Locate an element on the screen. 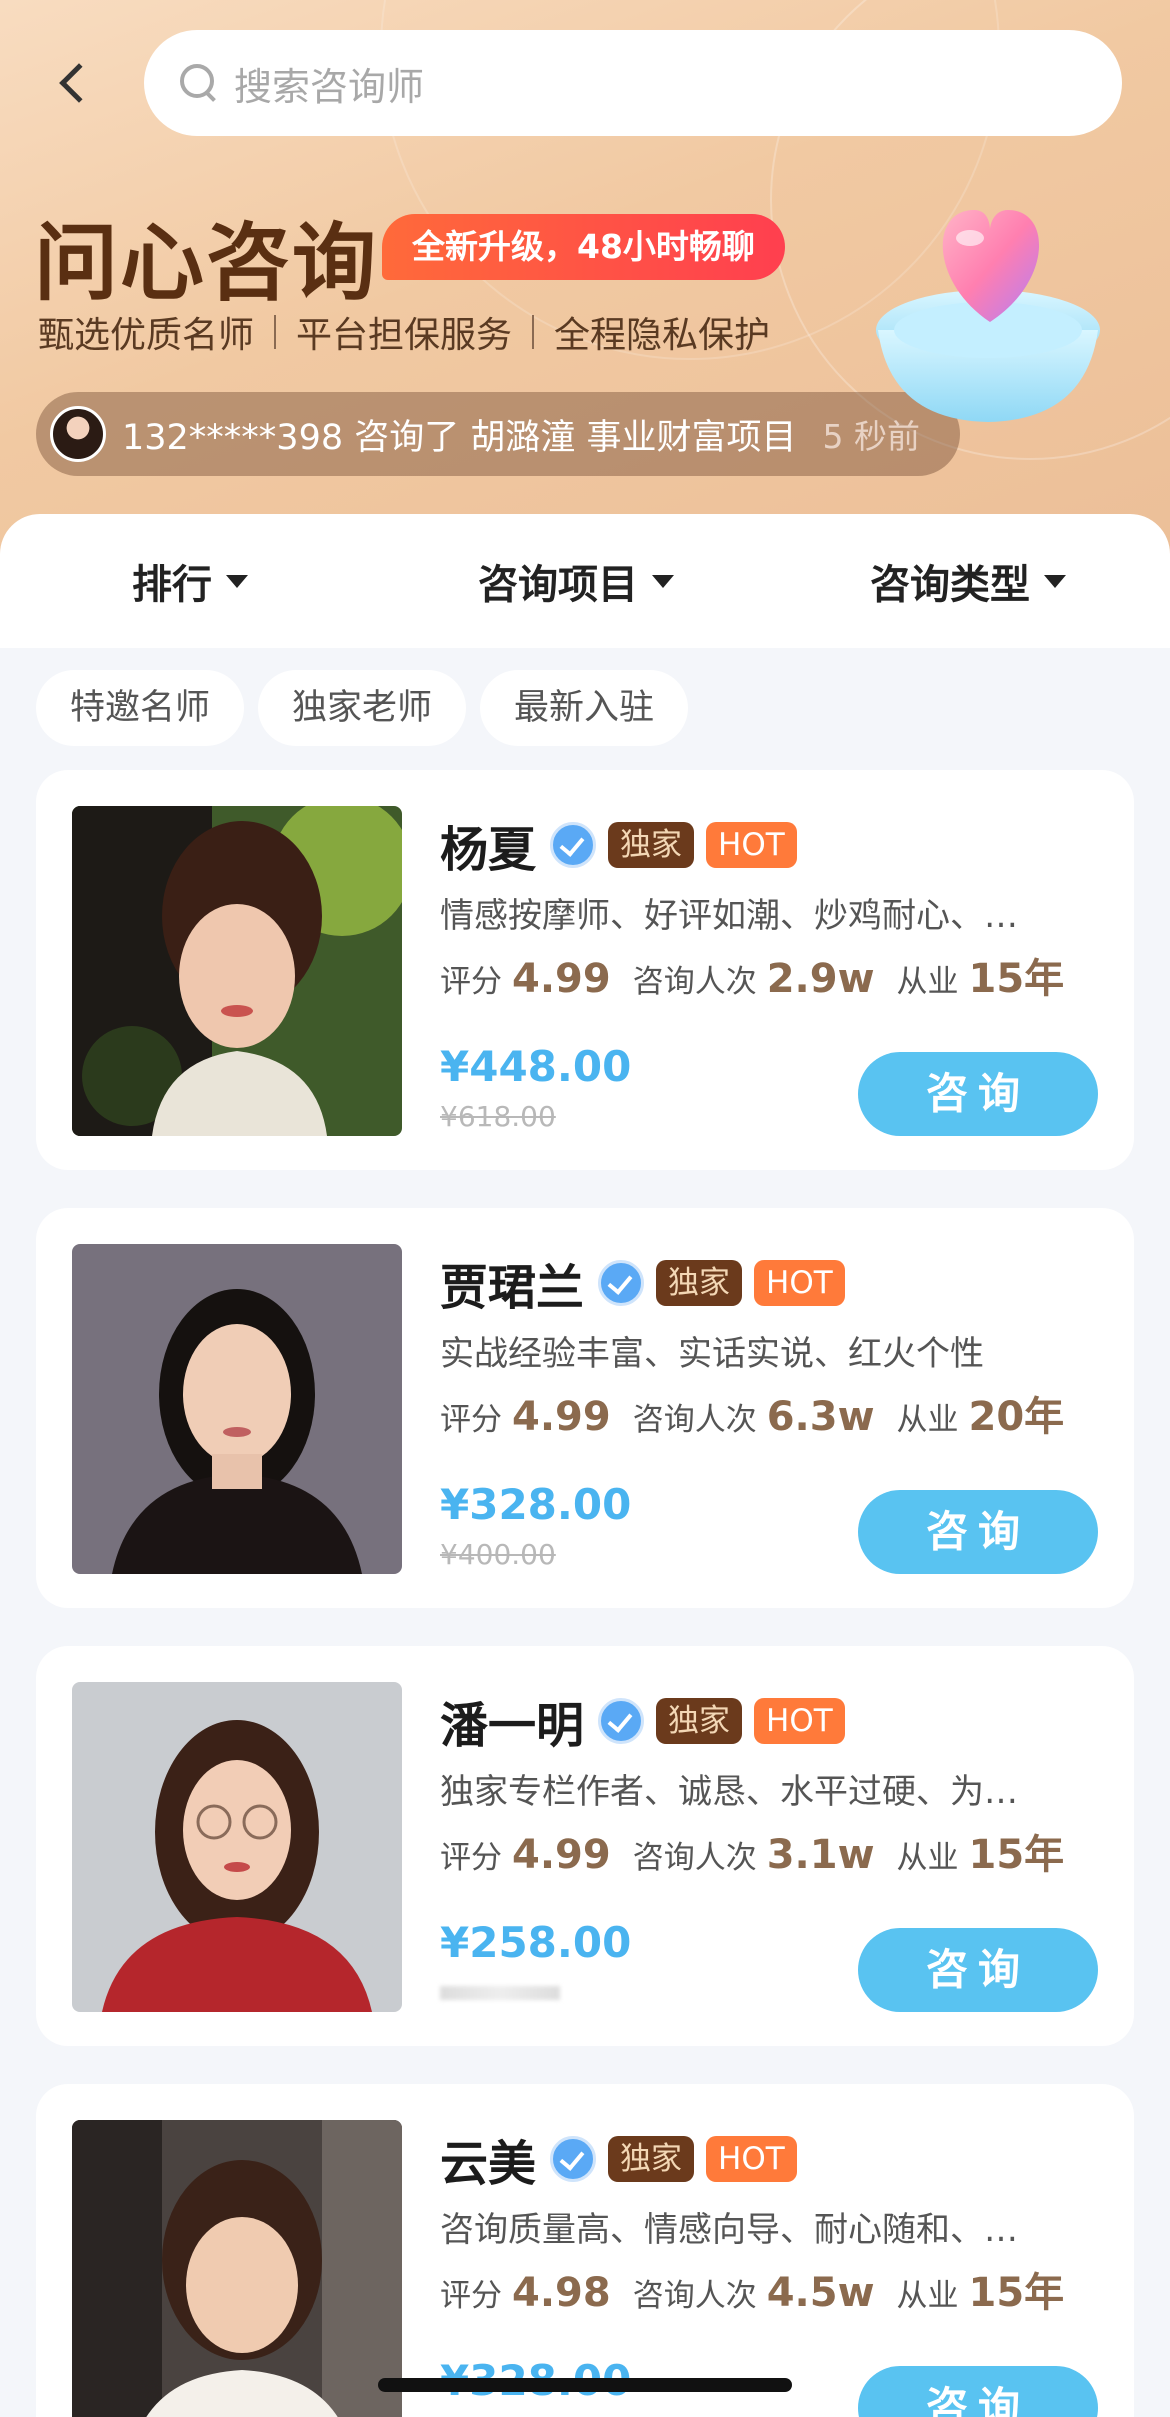  counselor-stats: 评分 4.98 咨询人次 4.5w 从业 15年 is located at coordinates (763, 2289).